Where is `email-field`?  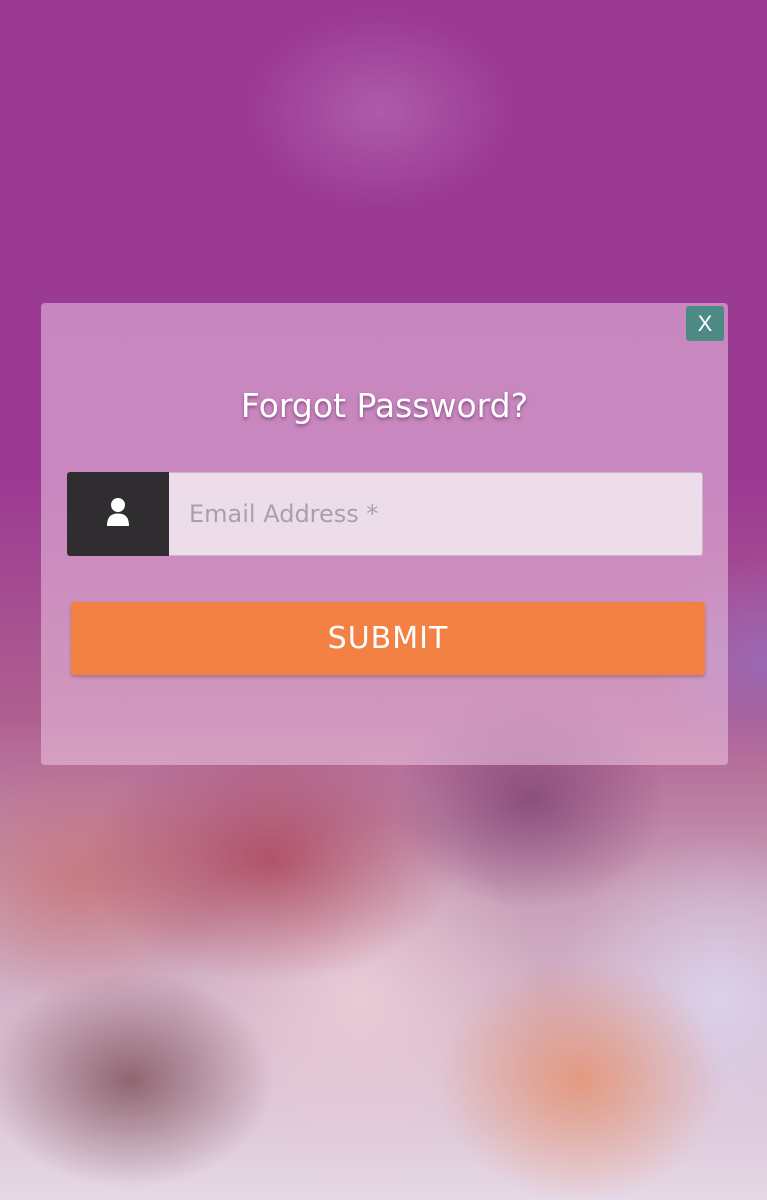 email-field is located at coordinates (436, 514).